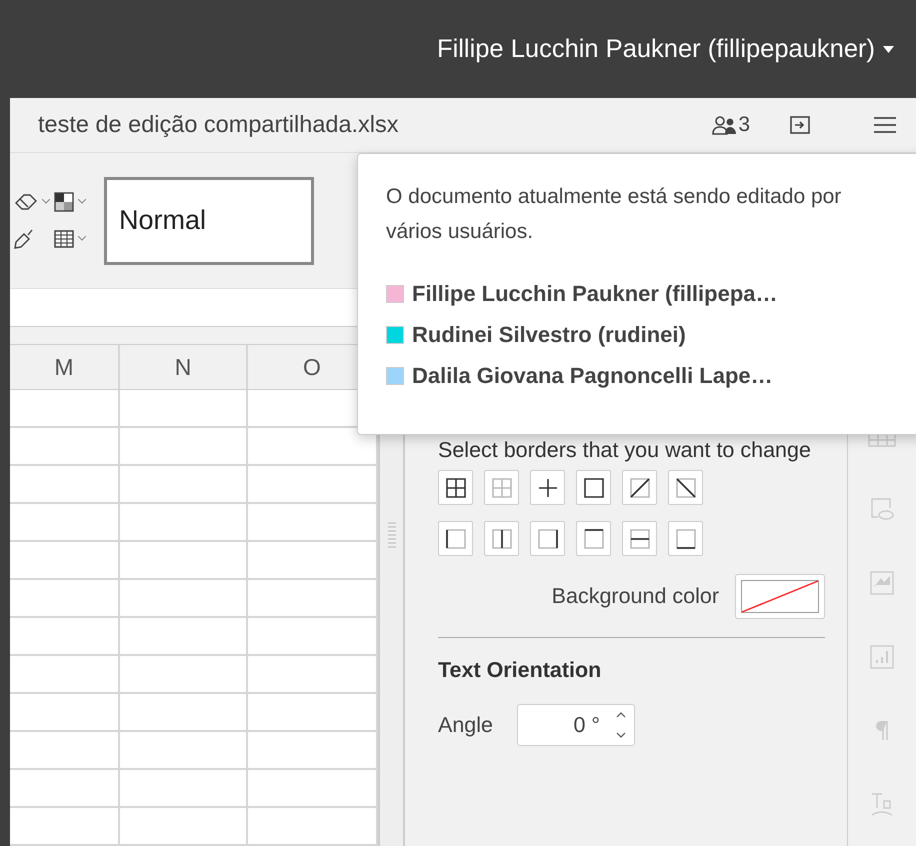 The image size is (916, 846). I want to click on cell-style-box: Normal, so click(209, 220).